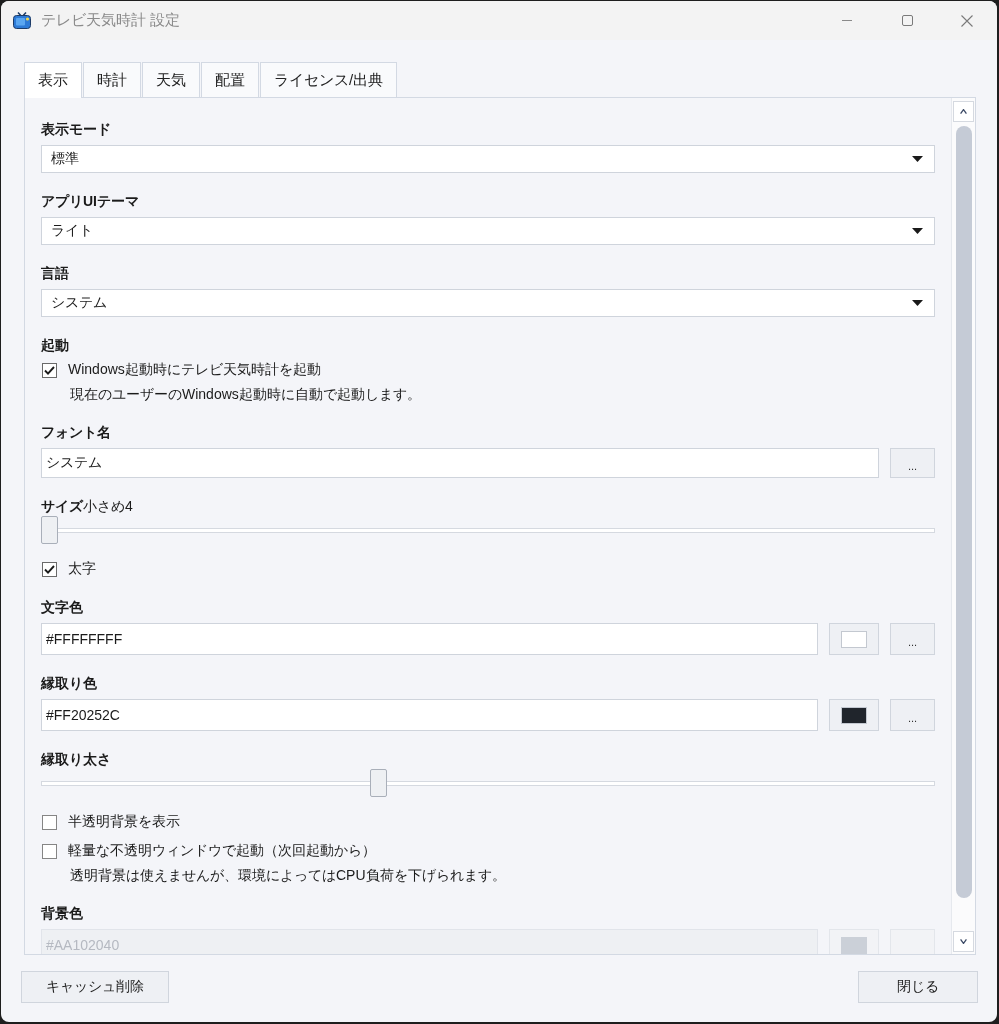 Image resolution: width=999 pixels, height=1024 pixels. Describe the element at coordinates (124, 822) in the screenshot. I see `checkbox-label: 半透明背景を表示` at that location.